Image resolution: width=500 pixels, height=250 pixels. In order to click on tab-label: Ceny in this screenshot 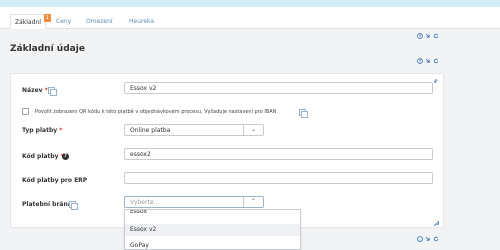, I will do `click(64, 21)`.